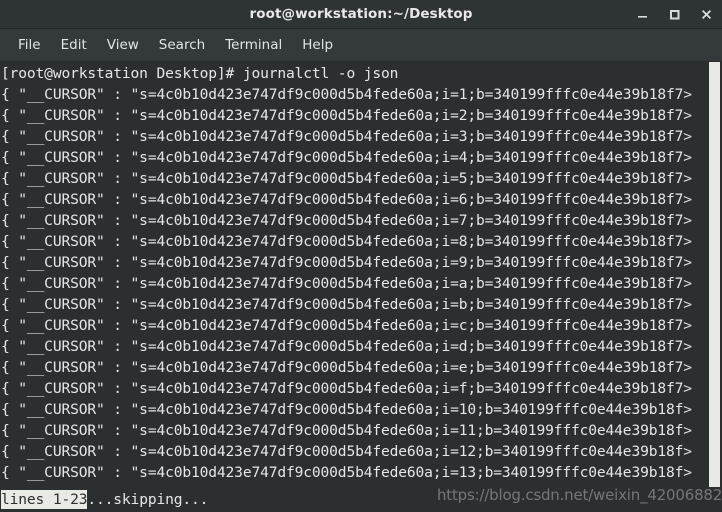  What do you see at coordinates (29, 45) in the screenshot?
I see `menu-item-file: File` at bounding box center [29, 45].